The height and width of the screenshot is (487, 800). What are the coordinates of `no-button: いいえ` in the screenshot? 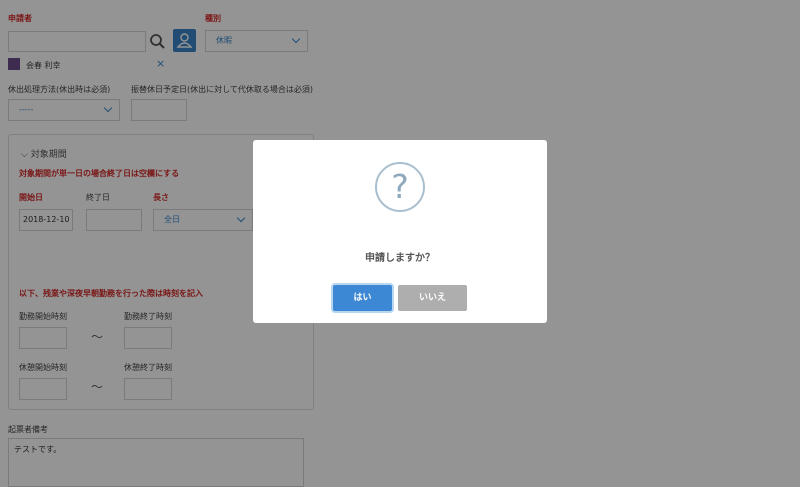 It's located at (432, 298).